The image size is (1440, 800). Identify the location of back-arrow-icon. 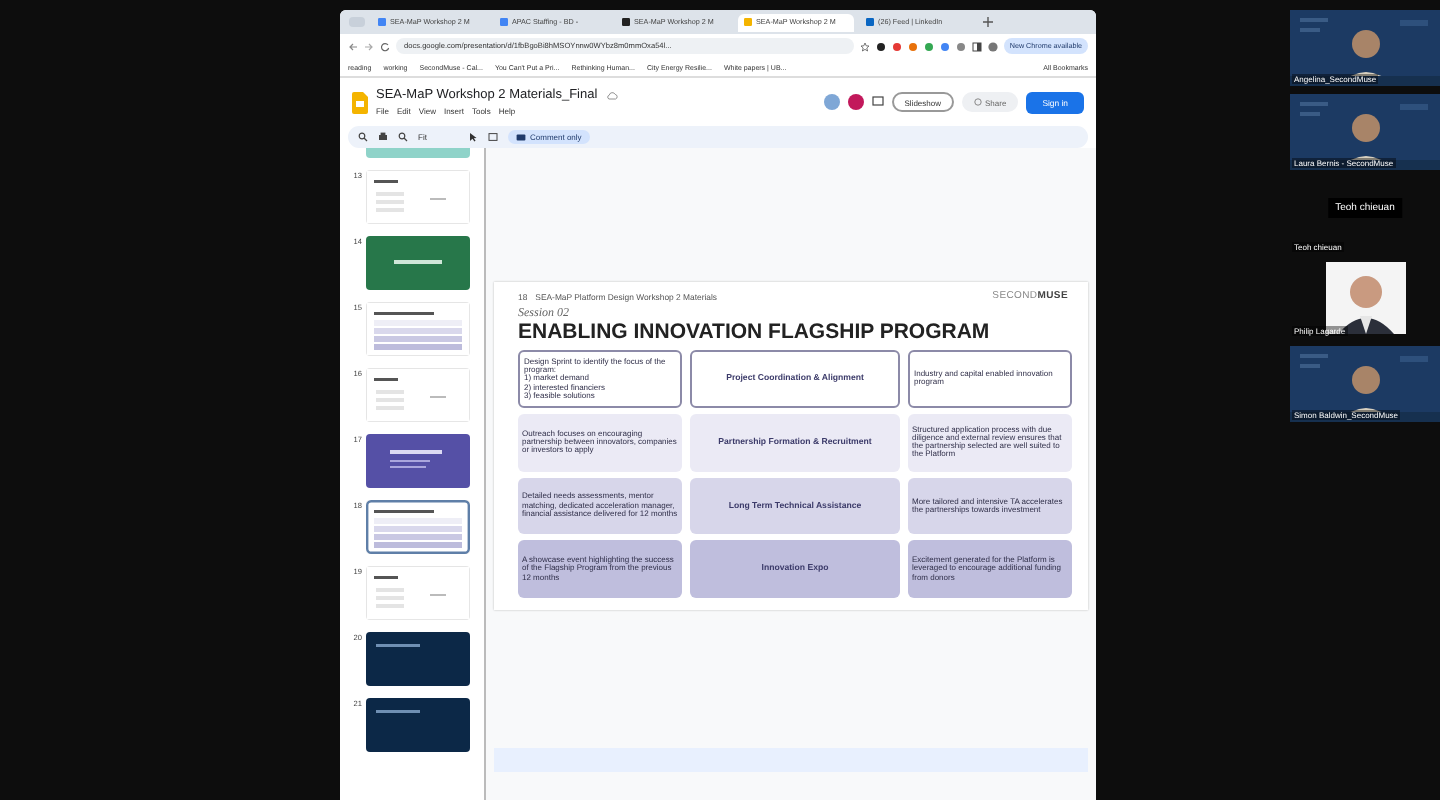
(353, 46).